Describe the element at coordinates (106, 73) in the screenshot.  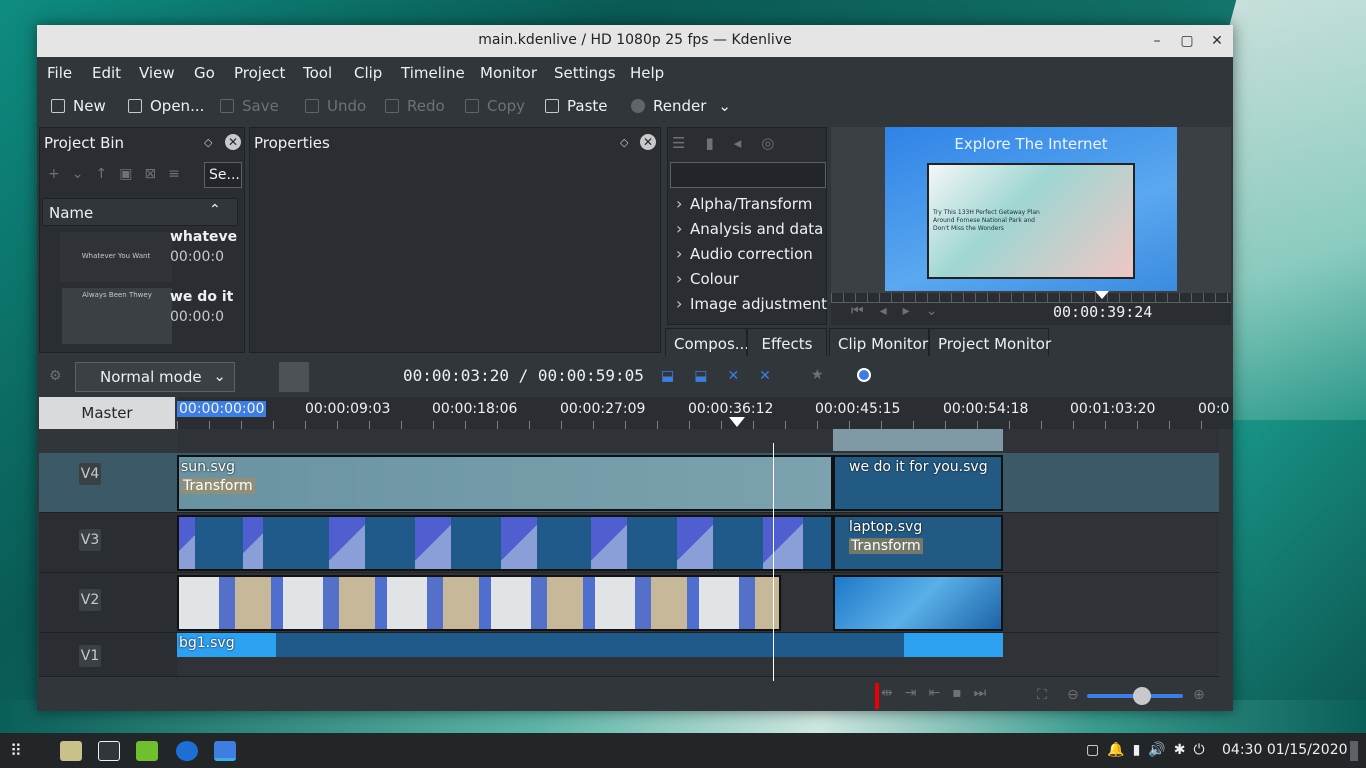
I see `menu-edit: Edit` at that location.